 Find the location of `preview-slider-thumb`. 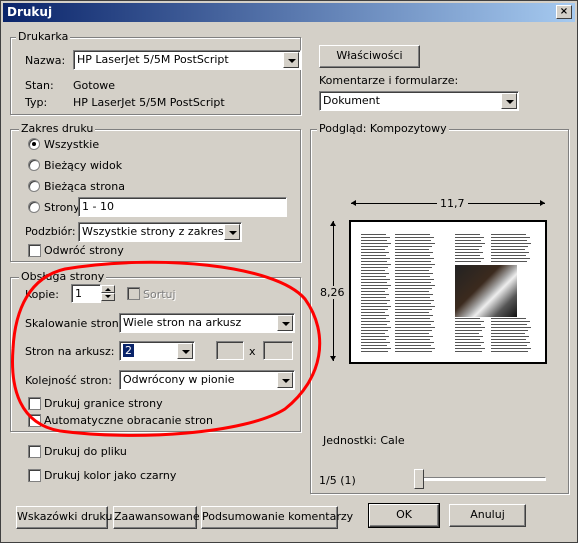

preview-slider-thumb is located at coordinates (419, 479).